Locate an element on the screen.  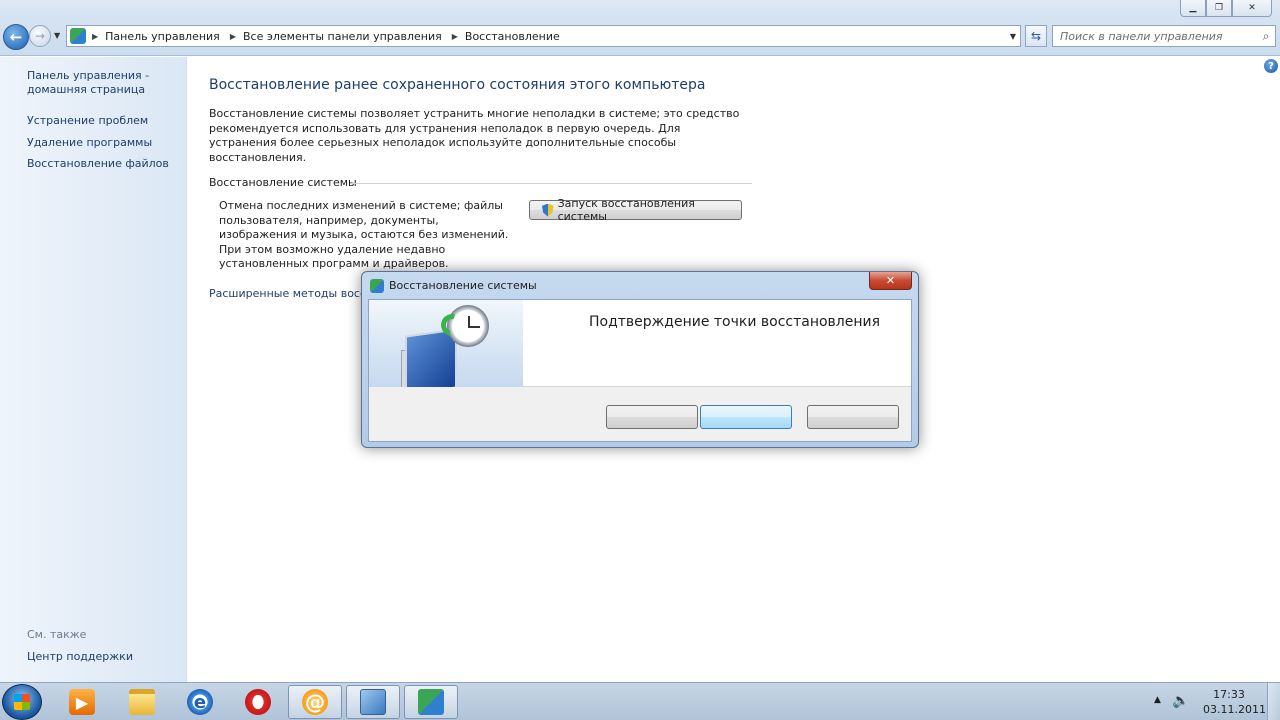
dialog-back-button is located at coordinates (652, 417).